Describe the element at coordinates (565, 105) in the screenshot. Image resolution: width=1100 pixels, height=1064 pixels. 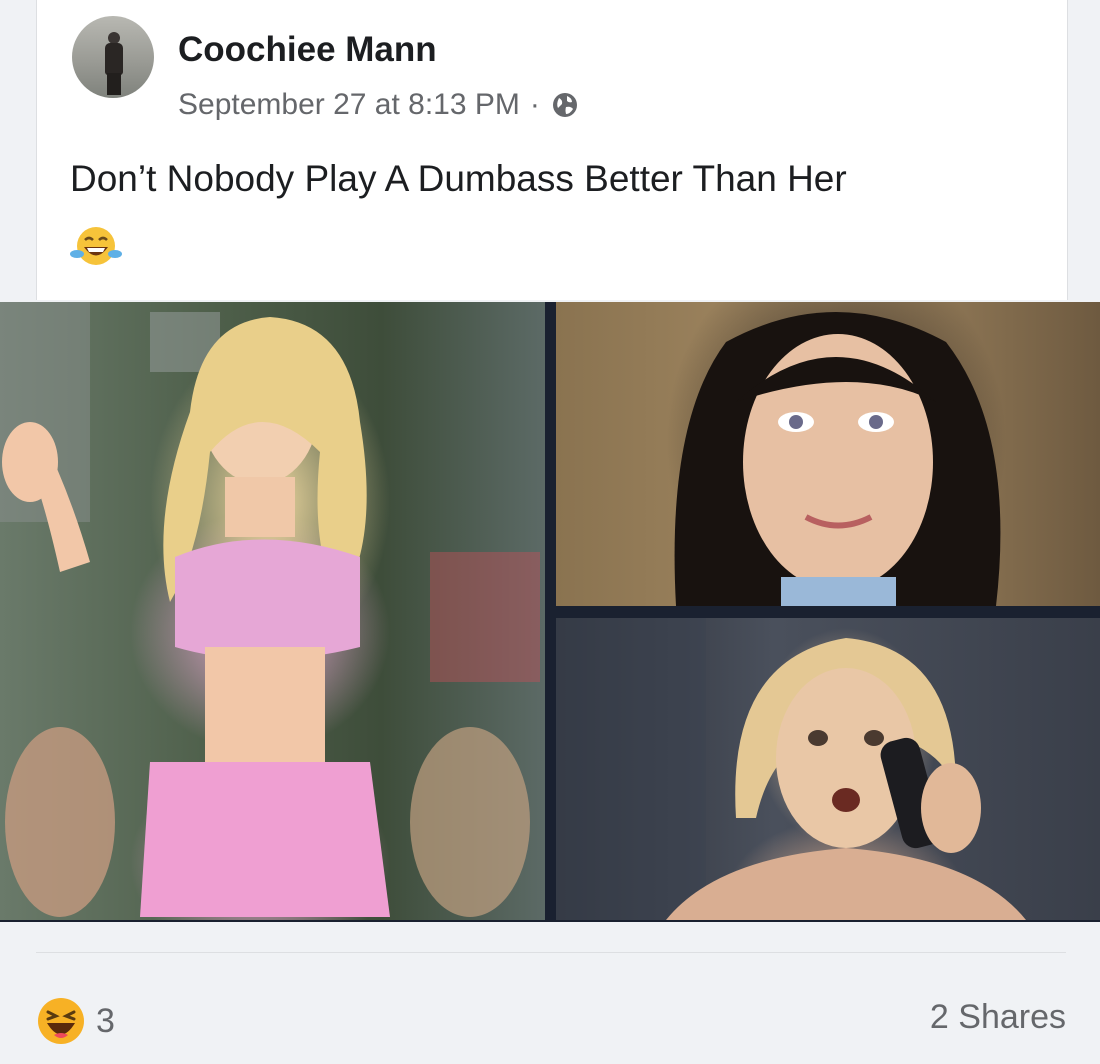
I see `globe-icon` at that location.